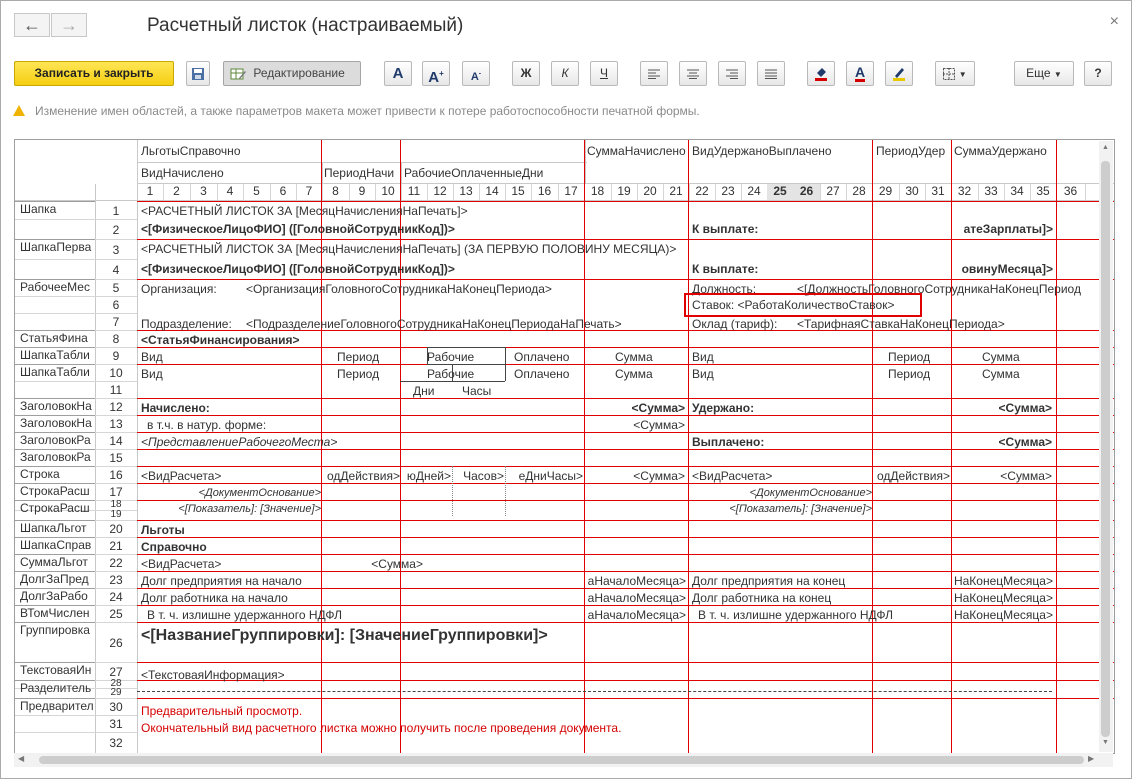  I want to click on column-number: 12, so click(440, 192).